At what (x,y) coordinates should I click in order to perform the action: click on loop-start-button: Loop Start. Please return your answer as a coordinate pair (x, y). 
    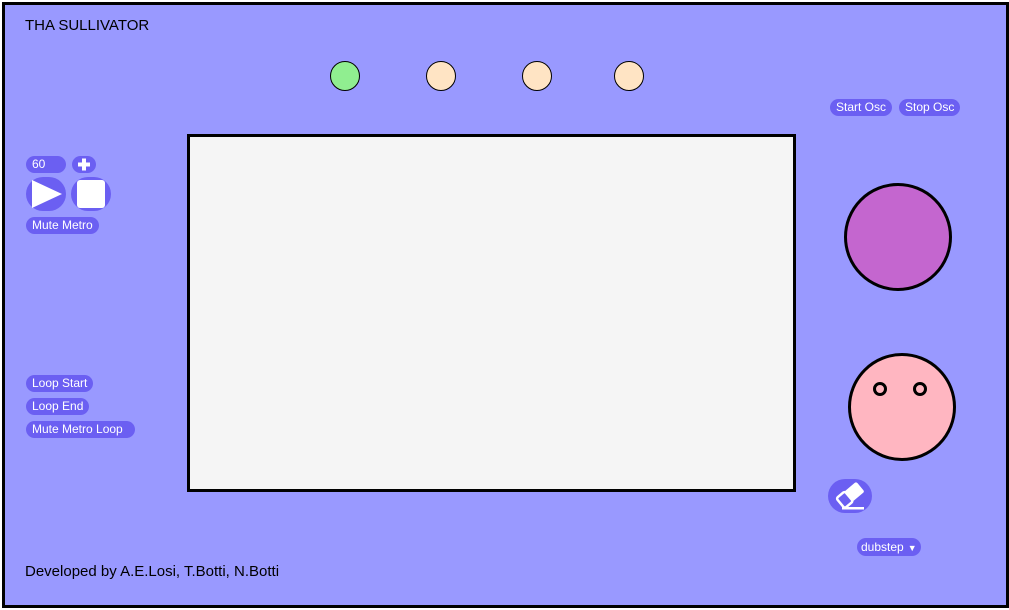
    Looking at the image, I should click on (60, 383).